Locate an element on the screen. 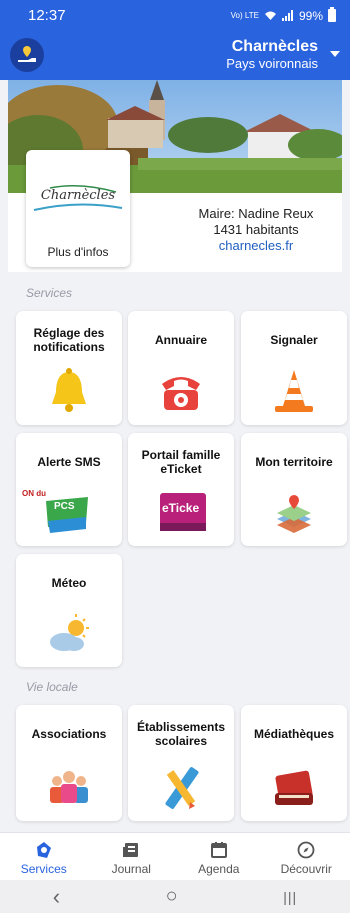  tile-mon-territoire: Mon territoire is located at coordinates (294, 489).